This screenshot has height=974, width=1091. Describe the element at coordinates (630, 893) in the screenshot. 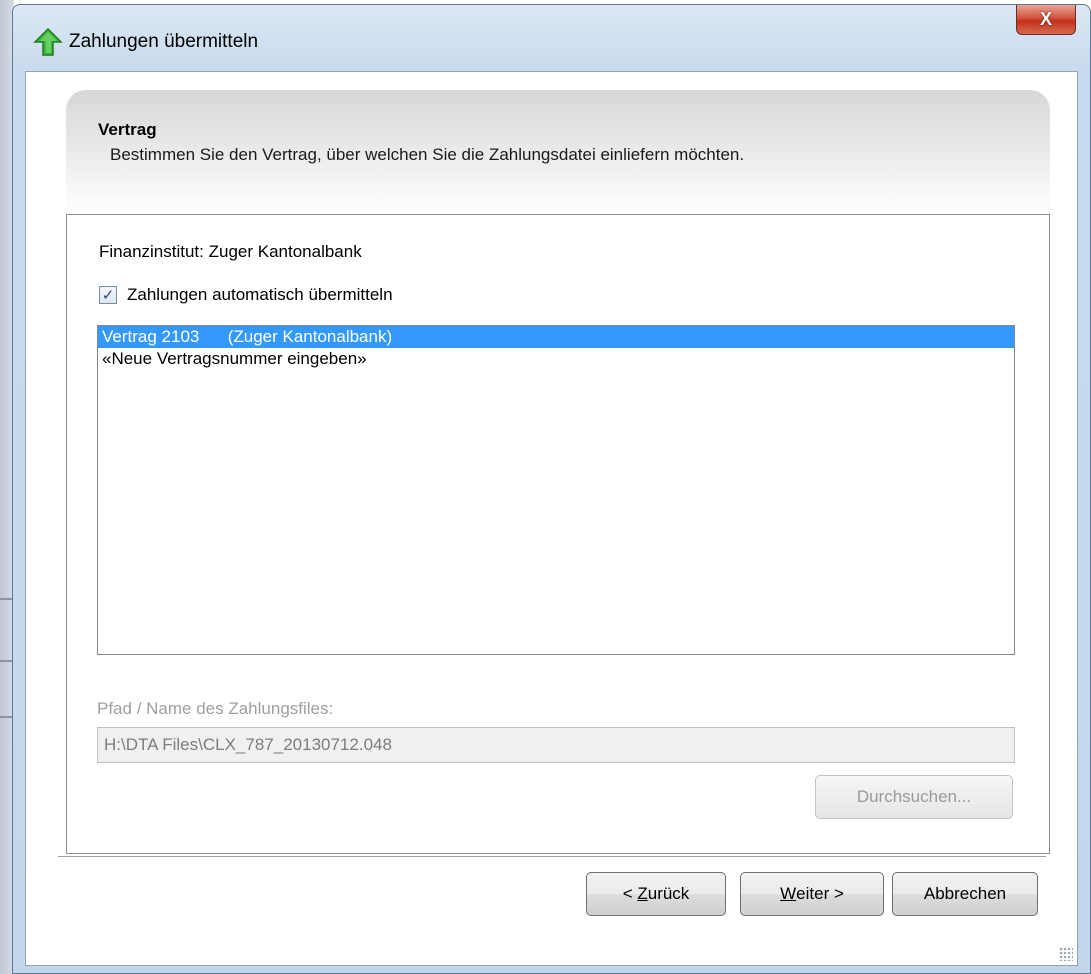

I see `back-button-prefix: <` at that location.